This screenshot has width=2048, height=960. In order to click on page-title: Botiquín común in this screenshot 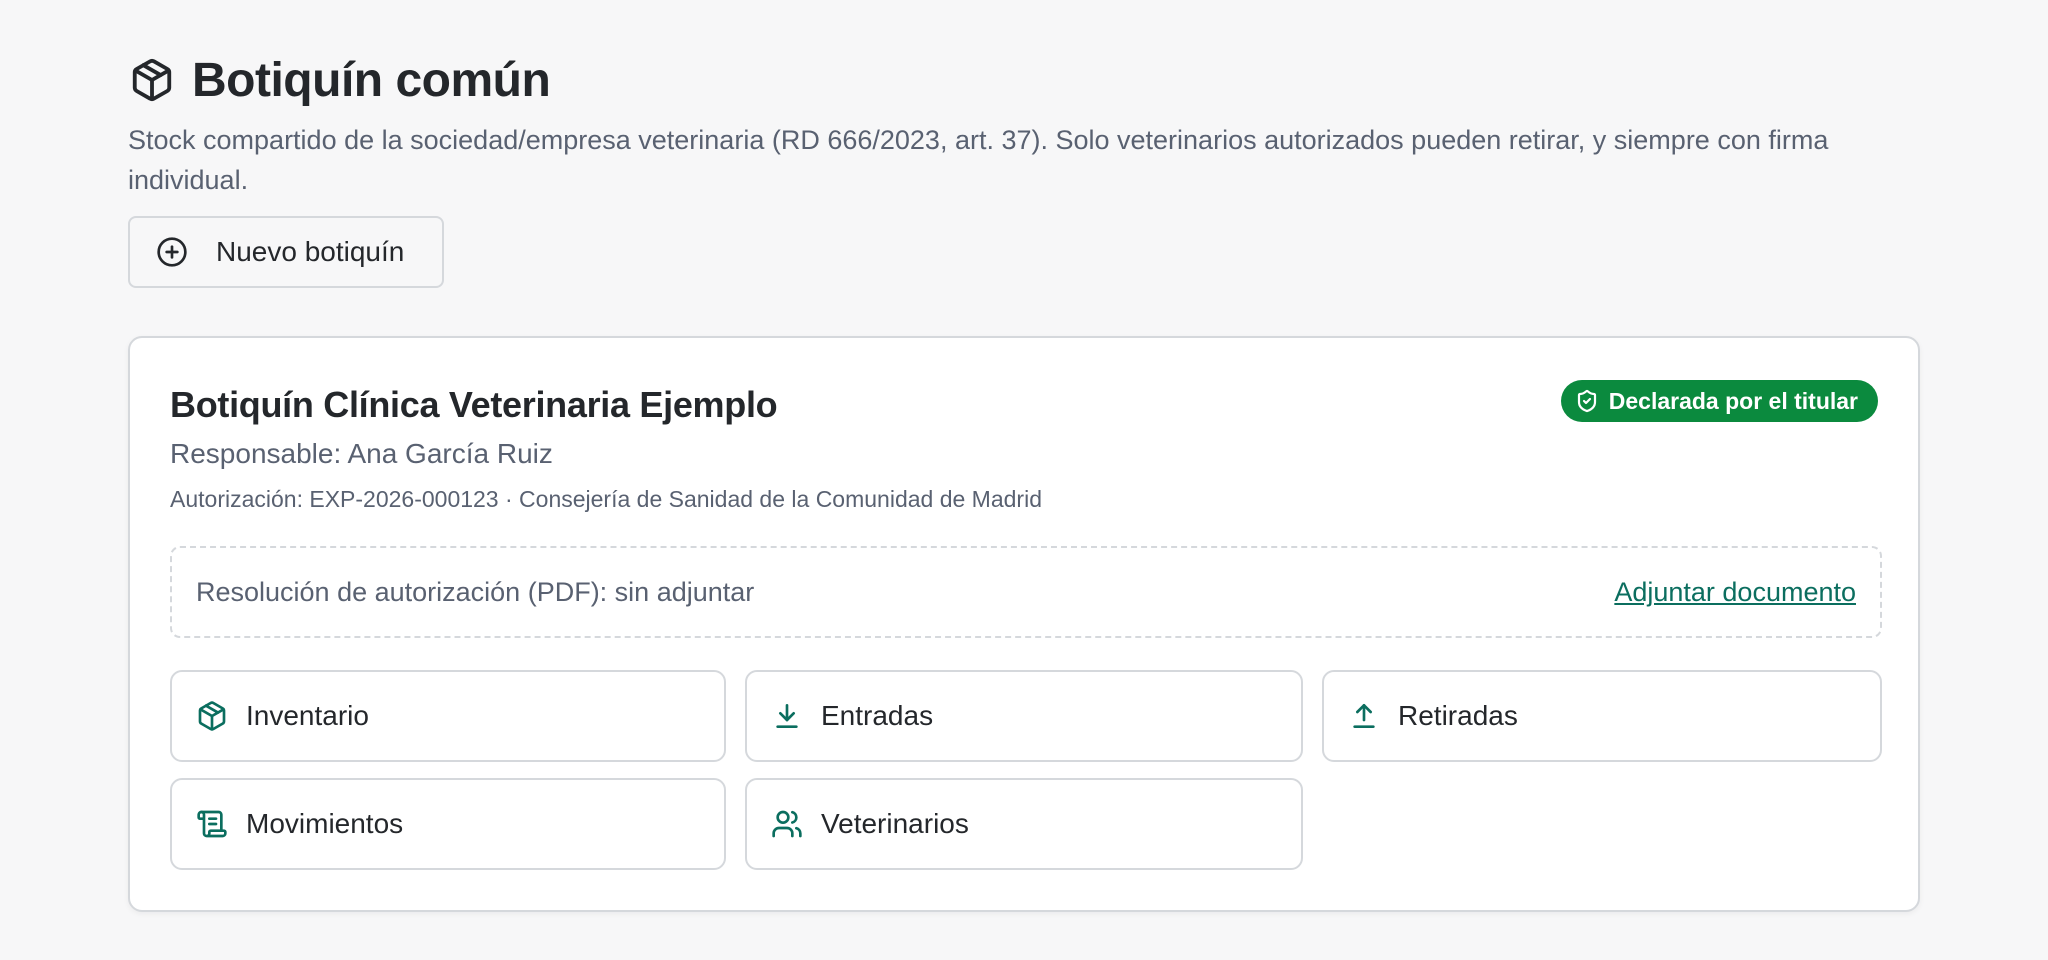, I will do `click(371, 80)`.